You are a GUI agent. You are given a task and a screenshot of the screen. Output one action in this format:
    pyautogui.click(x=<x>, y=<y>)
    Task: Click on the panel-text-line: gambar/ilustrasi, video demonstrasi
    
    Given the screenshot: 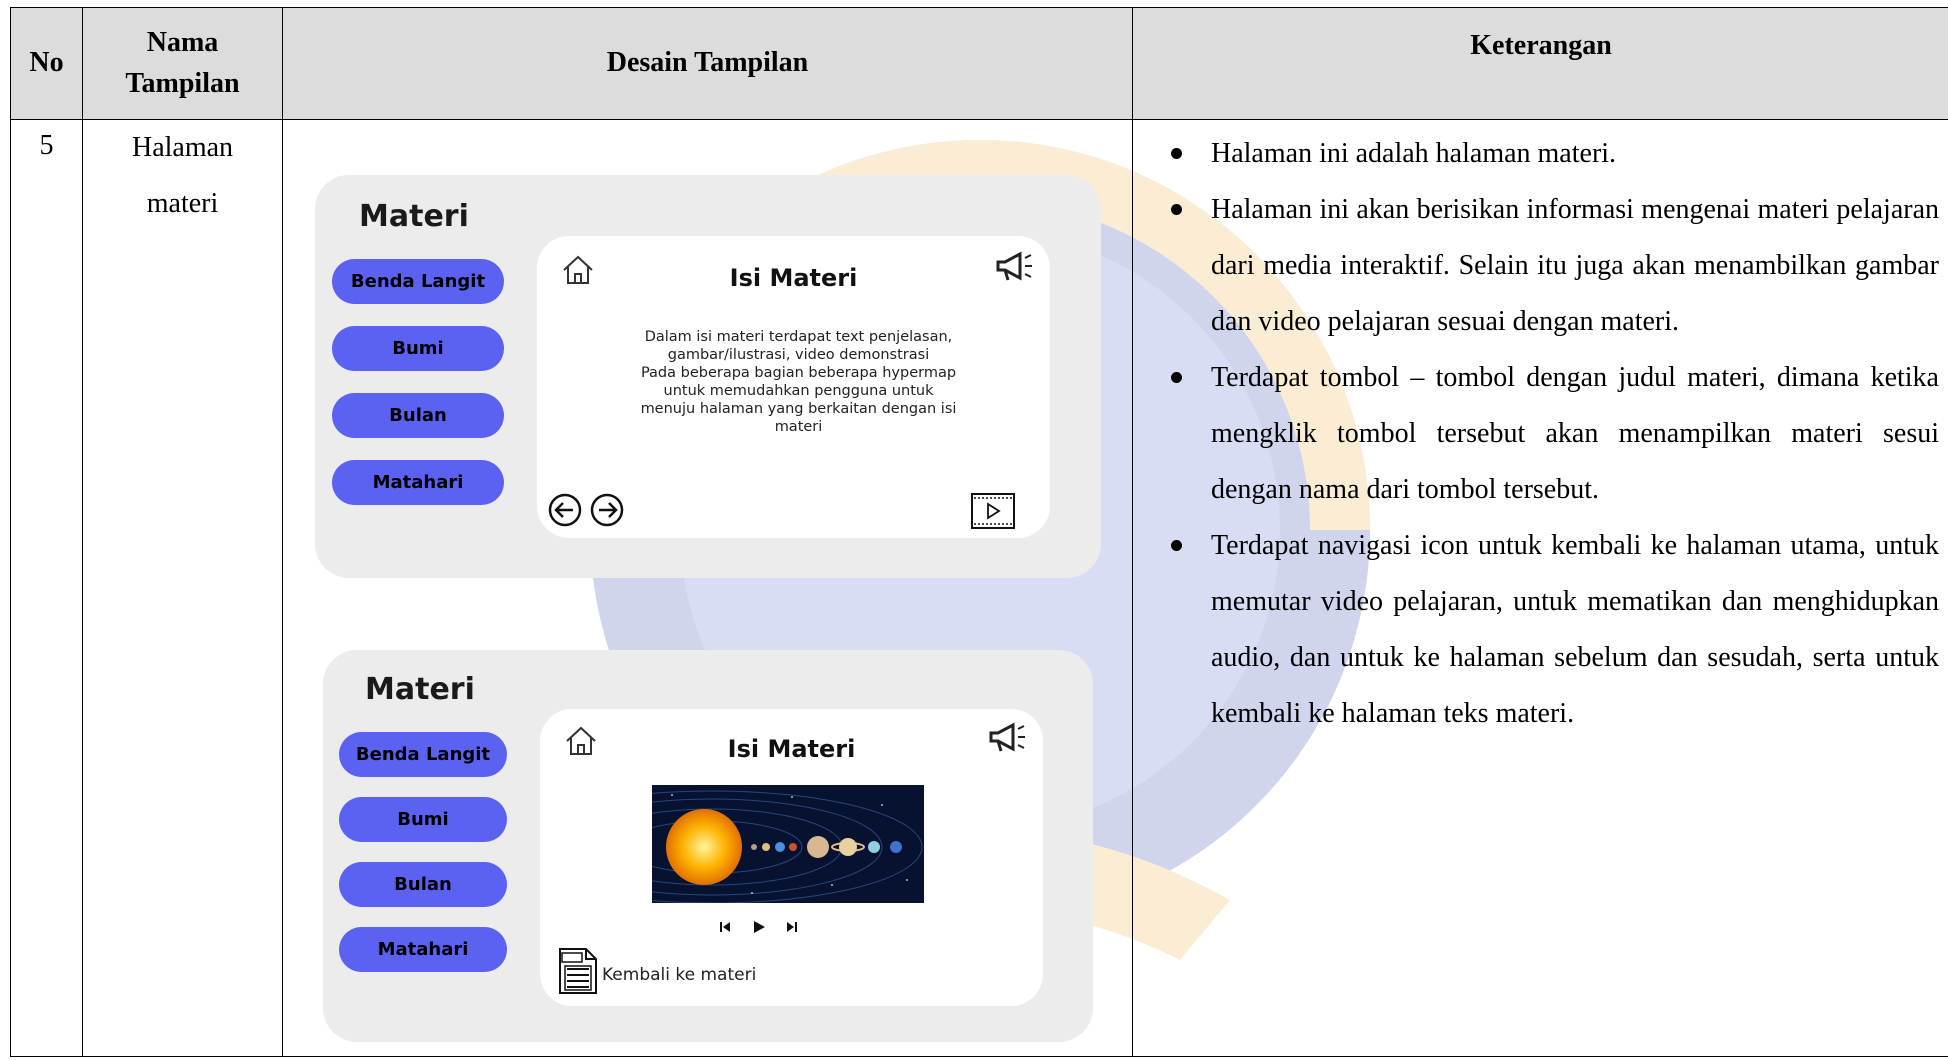 What is the action you would take?
    pyautogui.click(x=798, y=355)
    